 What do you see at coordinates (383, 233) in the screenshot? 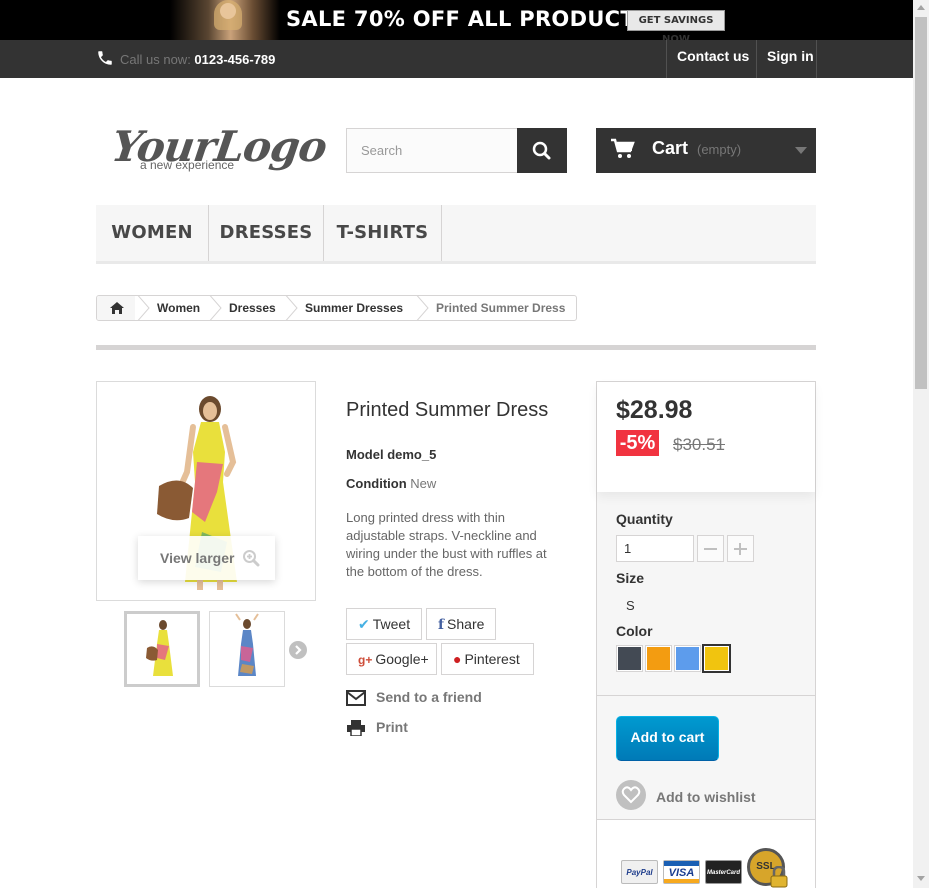
I see `menu-item-tshirts: T-SHIRTS` at bounding box center [383, 233].